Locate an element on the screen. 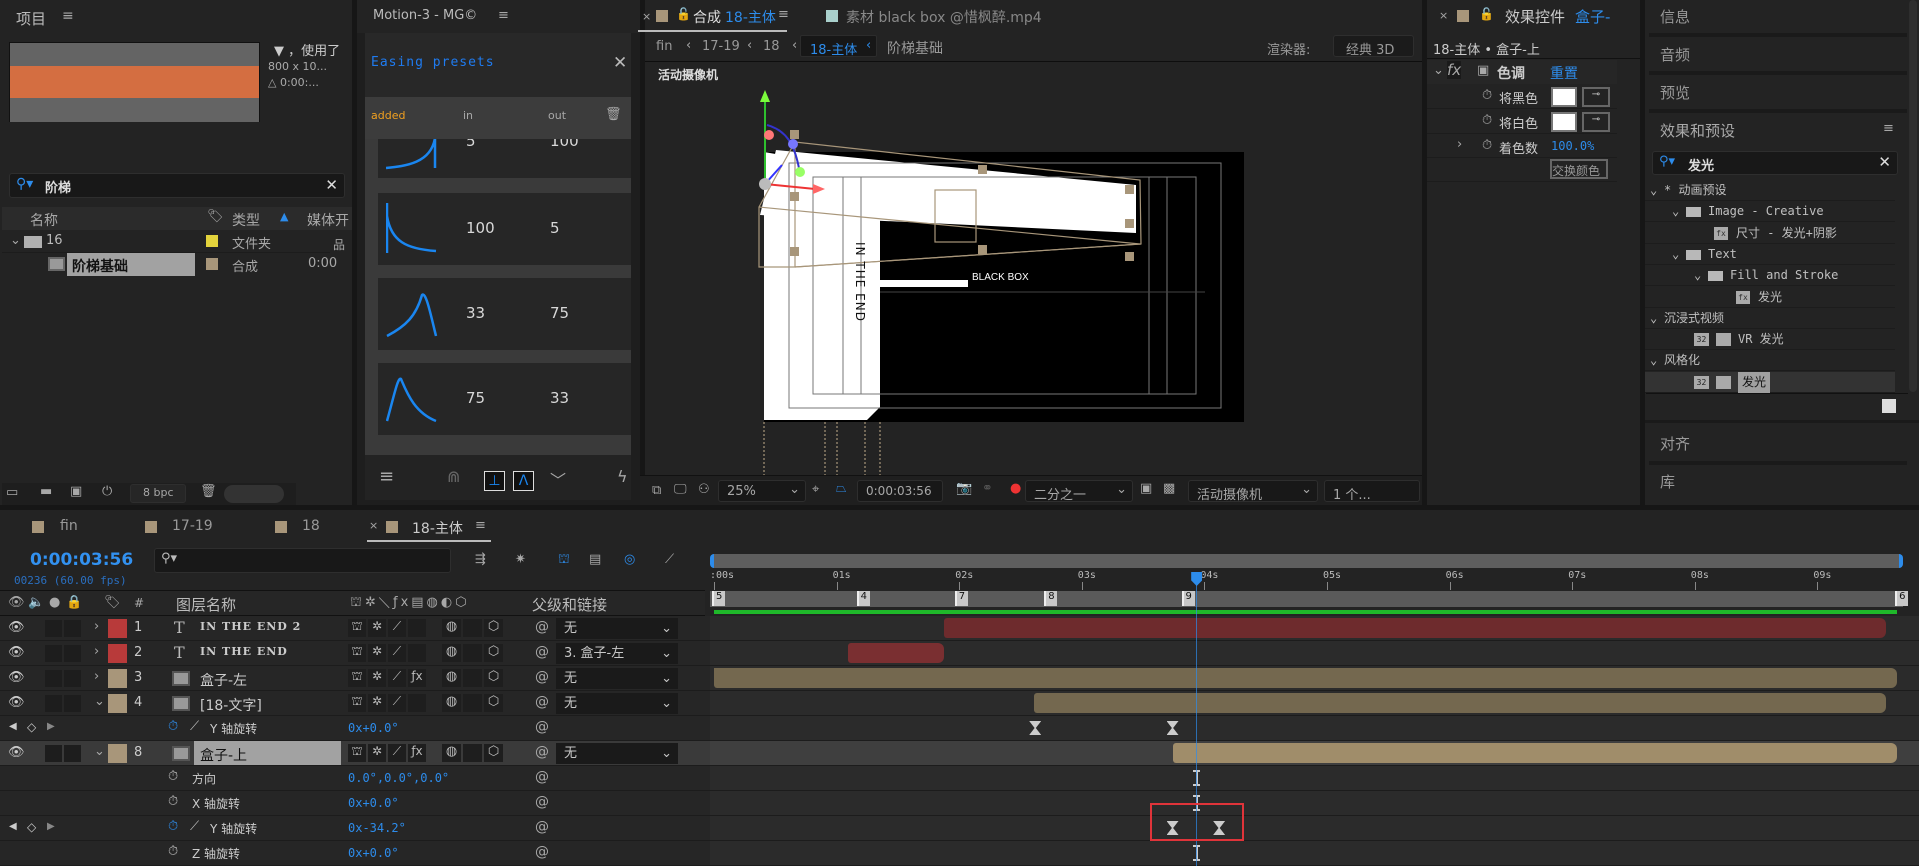  shy-layers-icon: ⛫ is located at coordinates (564, 560).